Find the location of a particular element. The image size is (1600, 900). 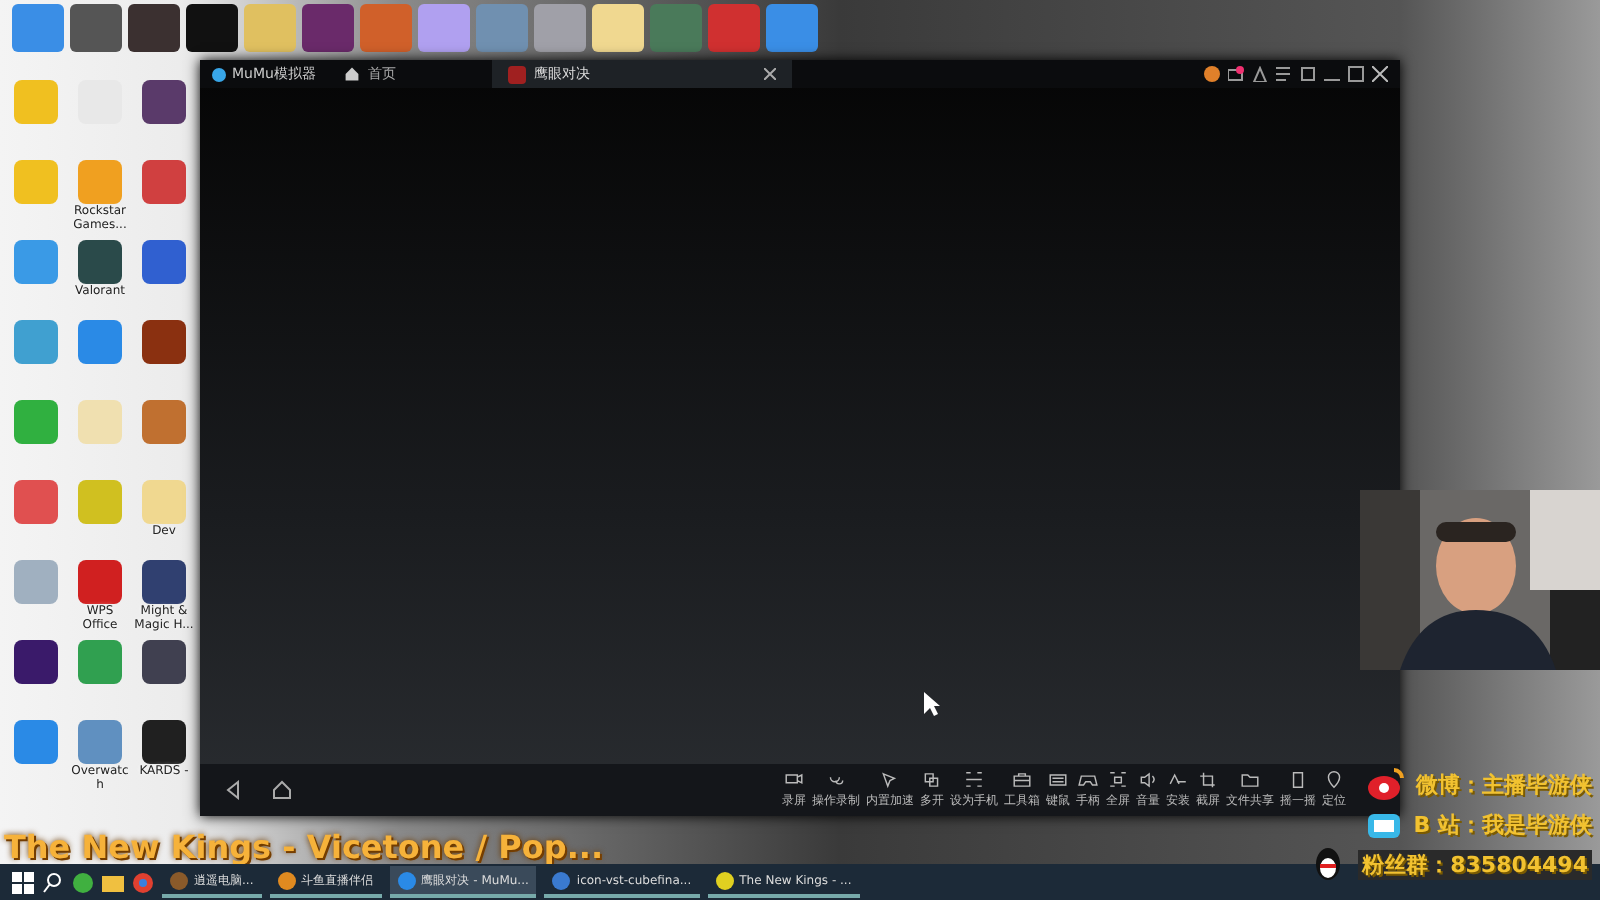

menu-icon is located at coordinates (1284, 74).